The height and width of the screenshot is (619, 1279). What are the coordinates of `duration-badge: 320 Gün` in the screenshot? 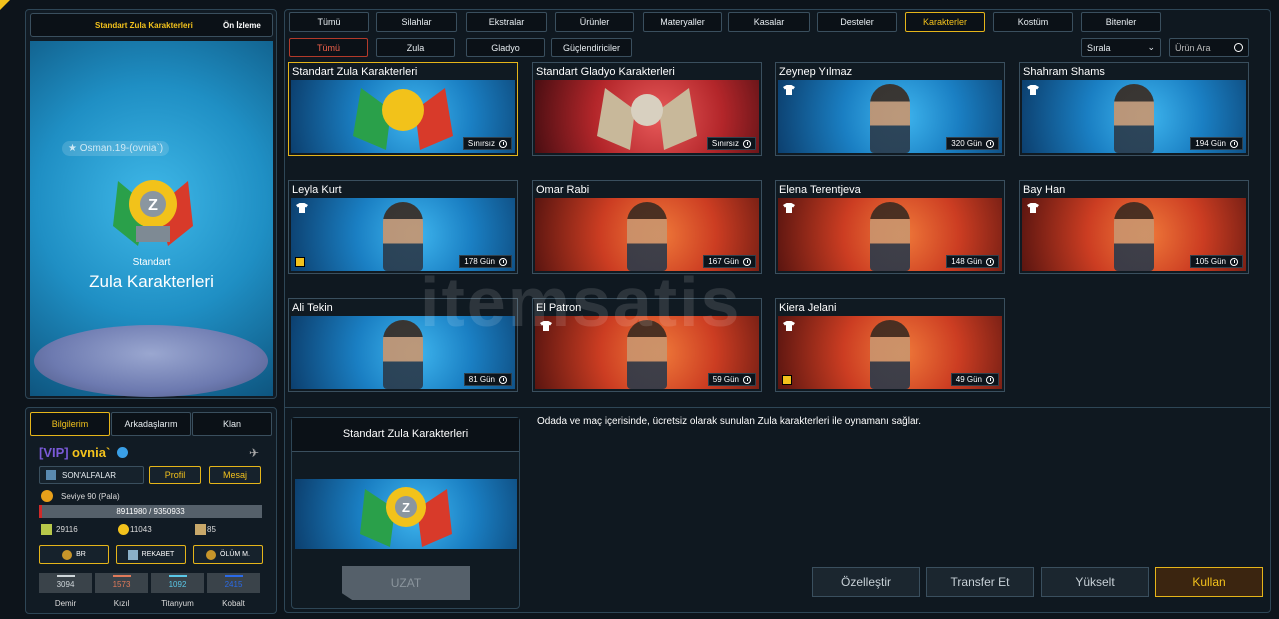 It's located at (972, 143).